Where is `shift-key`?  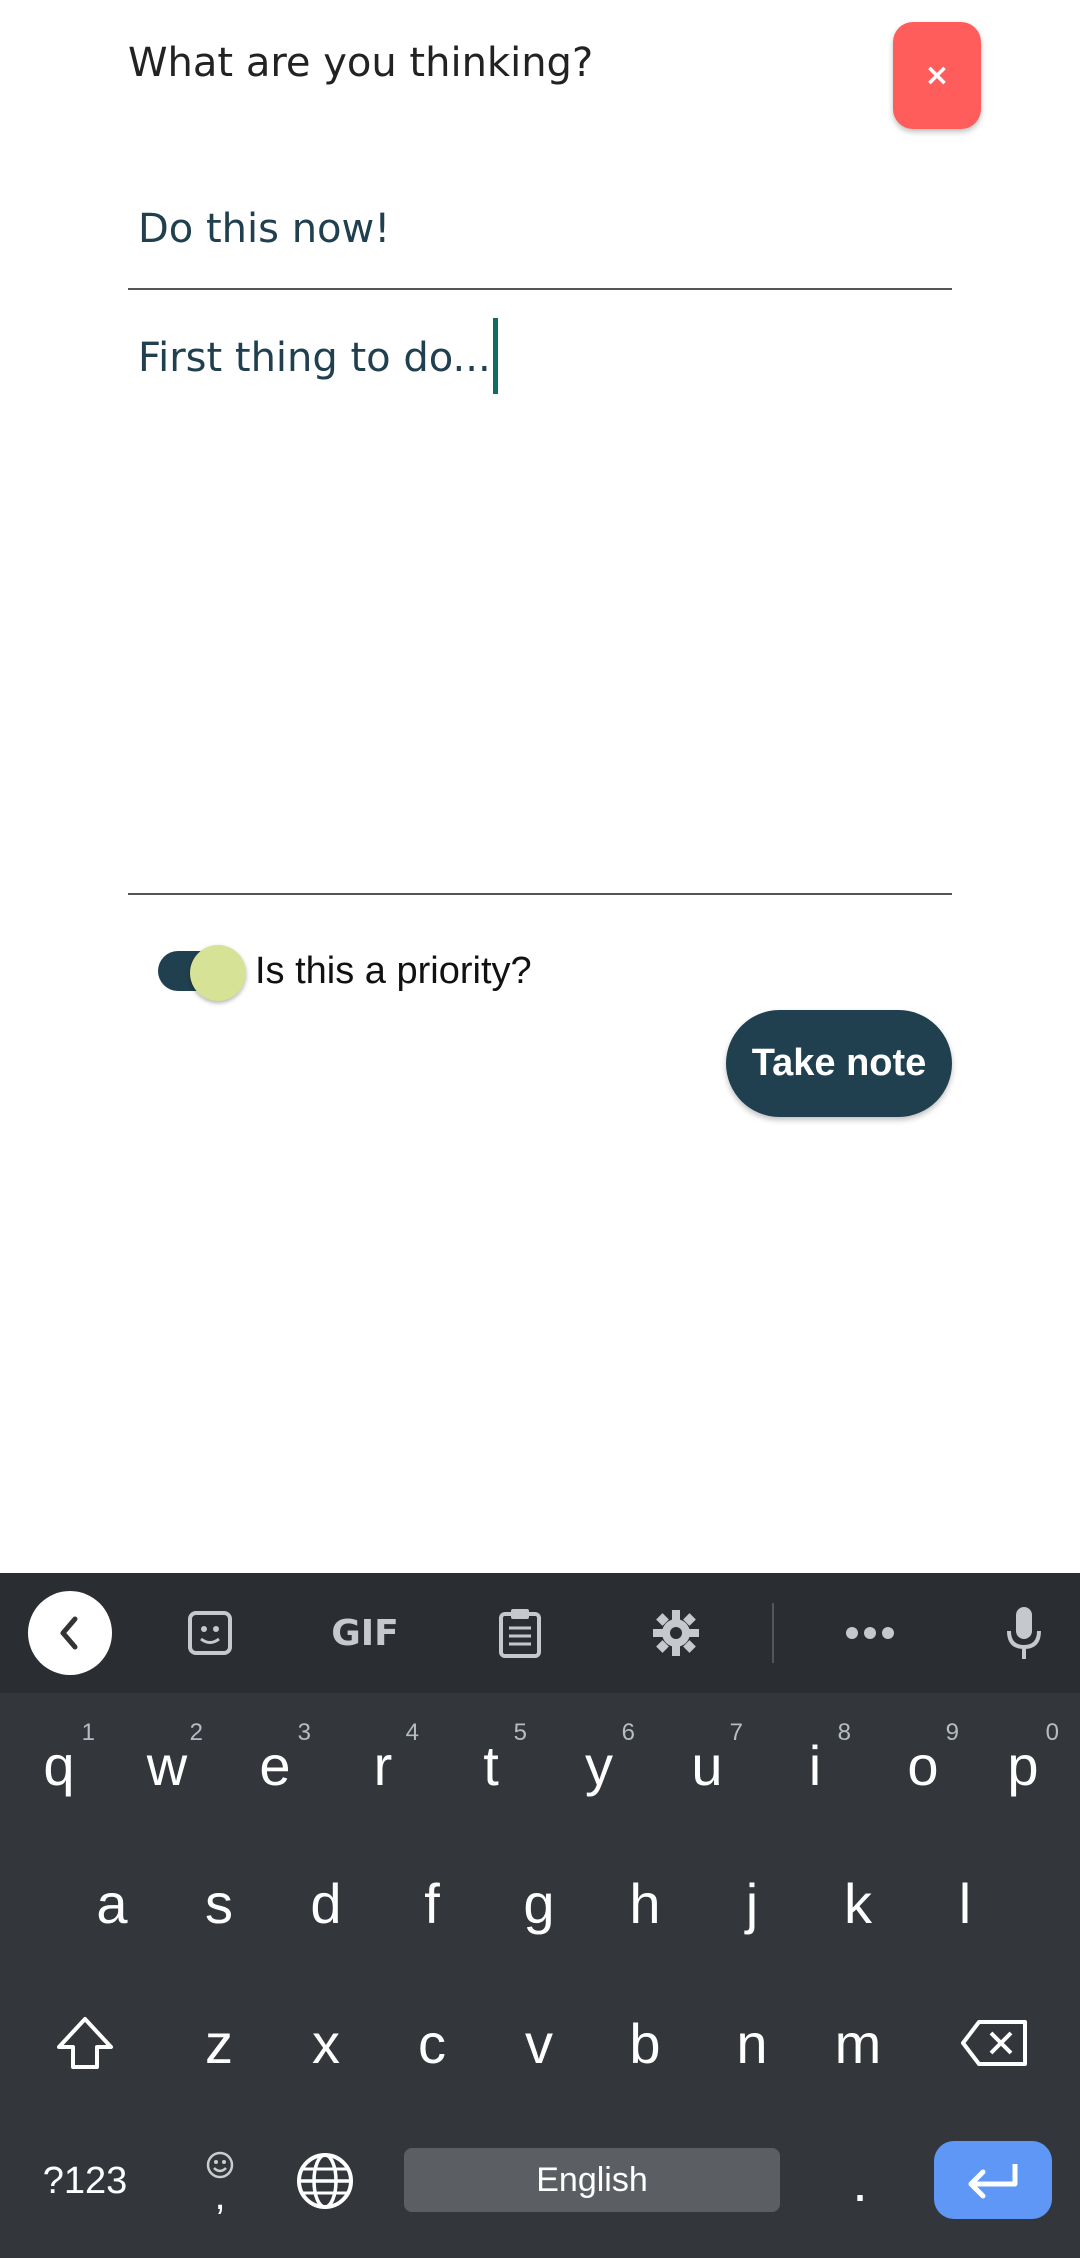
shift-key is located at coordinates (85, 2043).